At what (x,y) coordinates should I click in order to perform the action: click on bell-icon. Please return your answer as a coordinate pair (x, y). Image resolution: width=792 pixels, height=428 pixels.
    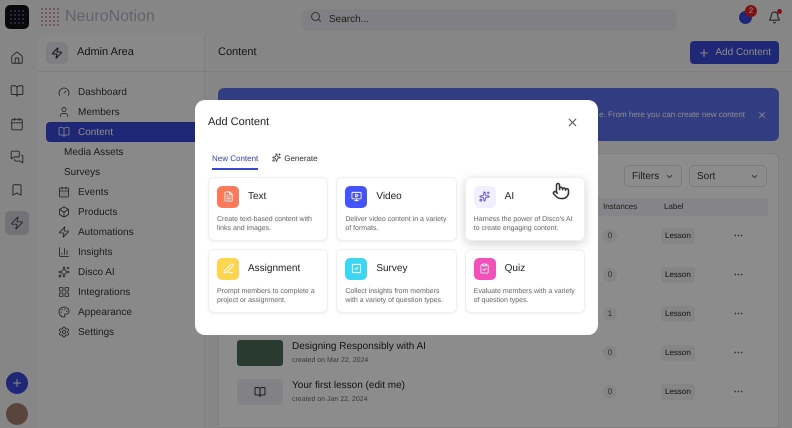
    Looking at the image, I should click on (774, 17).